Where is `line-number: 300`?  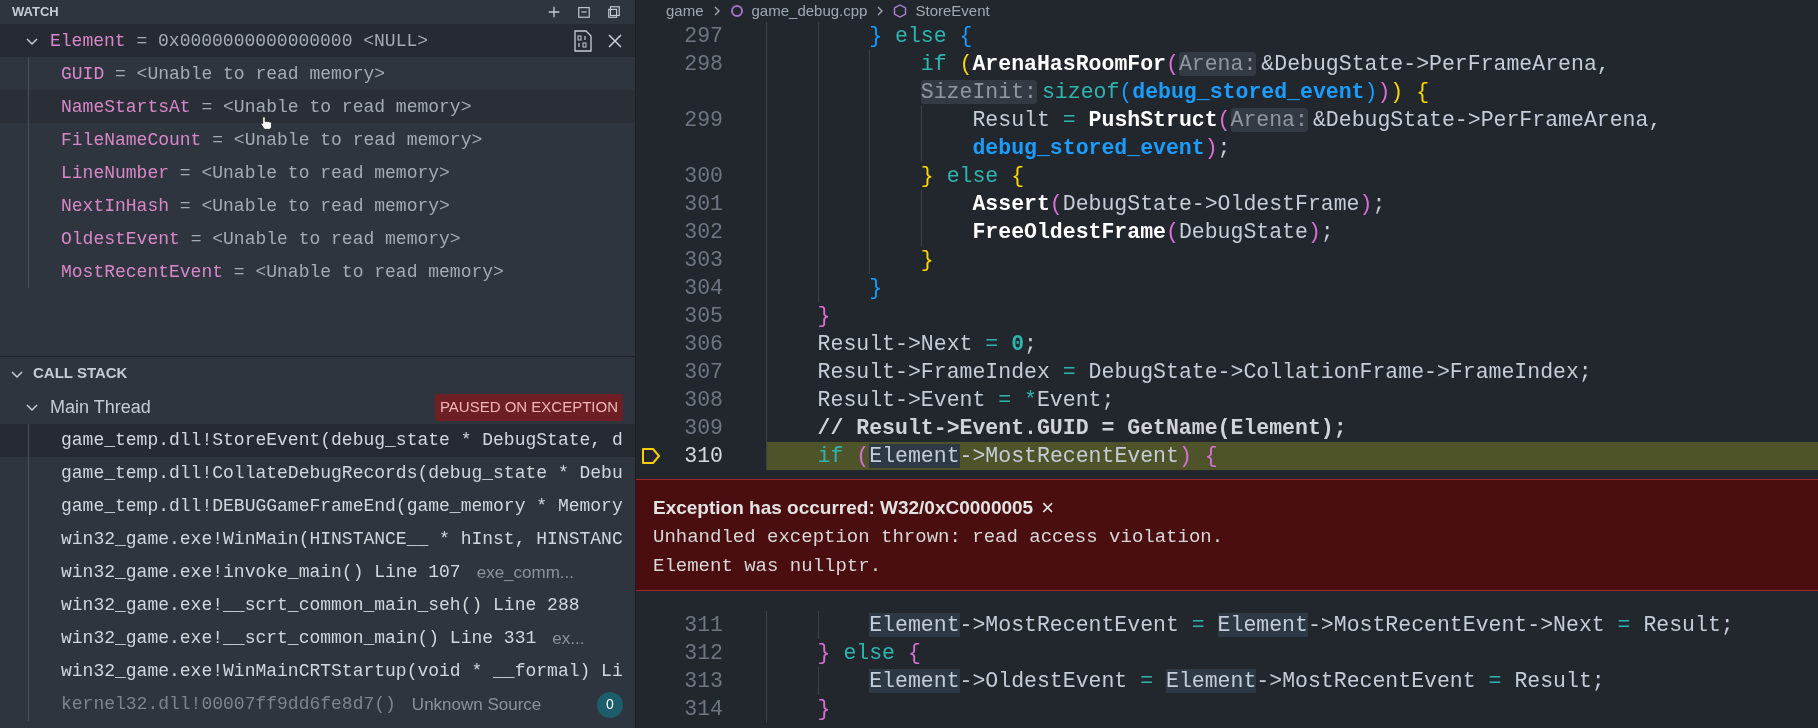
line-number: 300 is located at coordinates (703, 176).